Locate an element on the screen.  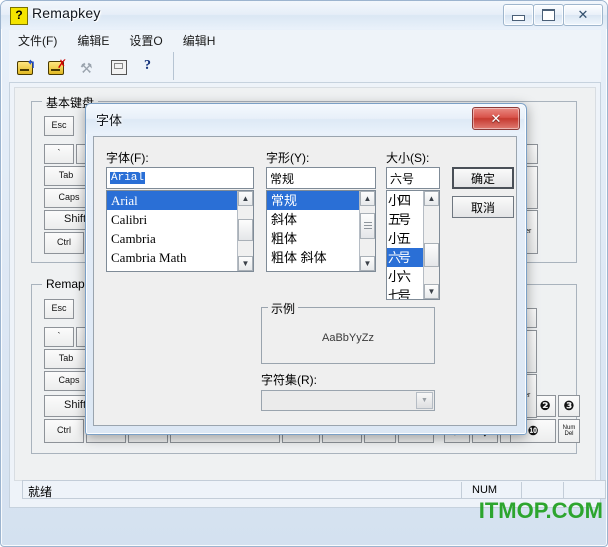
app-icon: ? is located at coordinates (19, 16).